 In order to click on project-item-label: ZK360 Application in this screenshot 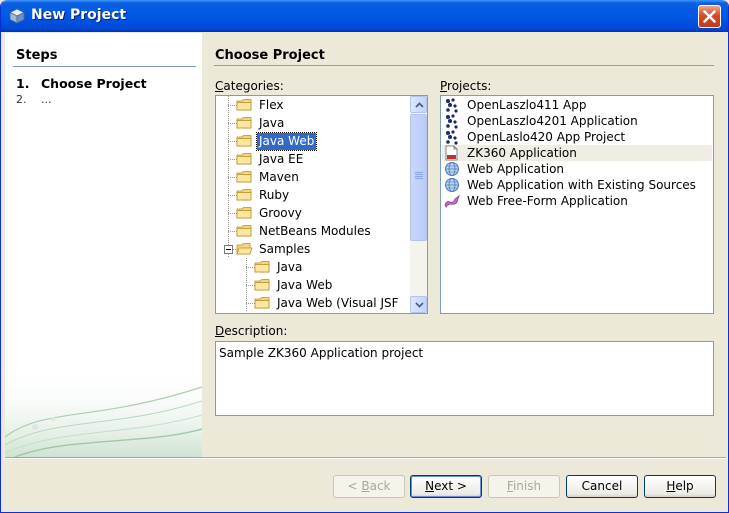, I will do `click(522, 153)`.